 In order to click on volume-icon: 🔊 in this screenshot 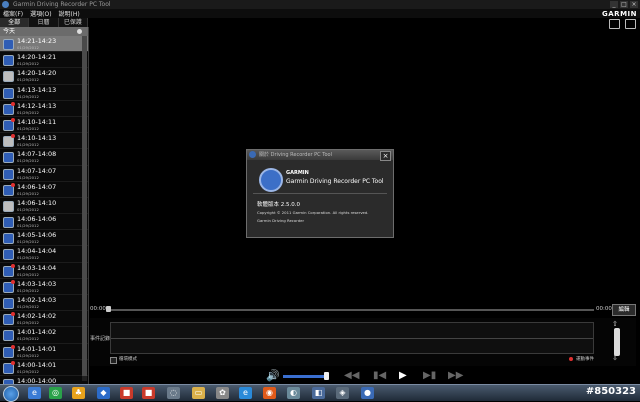, I will do `click(273, 375)`.